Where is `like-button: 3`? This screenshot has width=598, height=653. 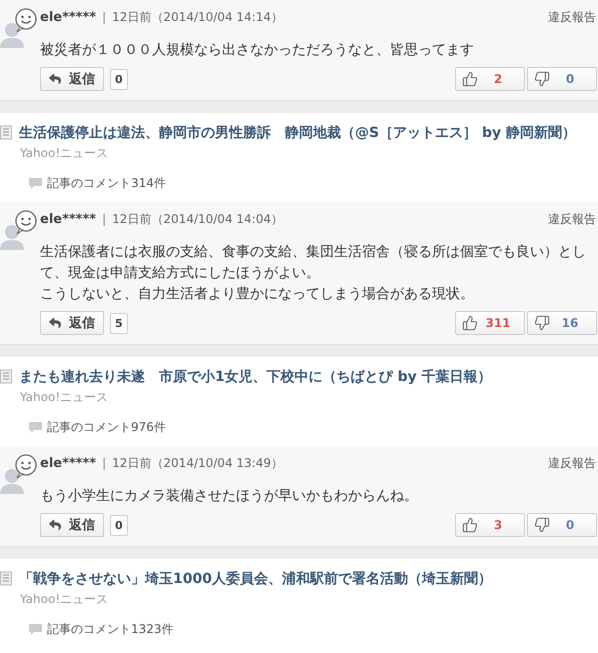 like-button: 3 is located at coordinates (490, 525).